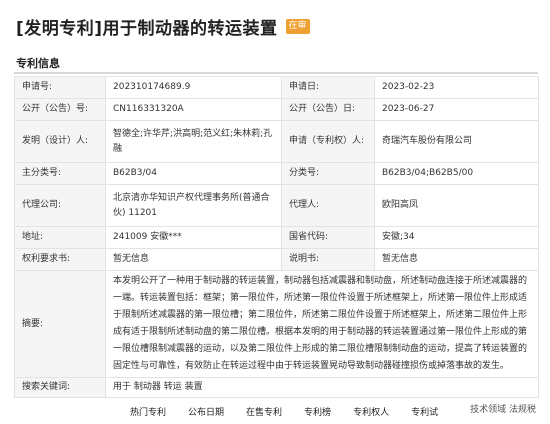 The width and height of the screenshot is (550, 424). I want to click on publication-number: CN116331320A, so click(193, 109).